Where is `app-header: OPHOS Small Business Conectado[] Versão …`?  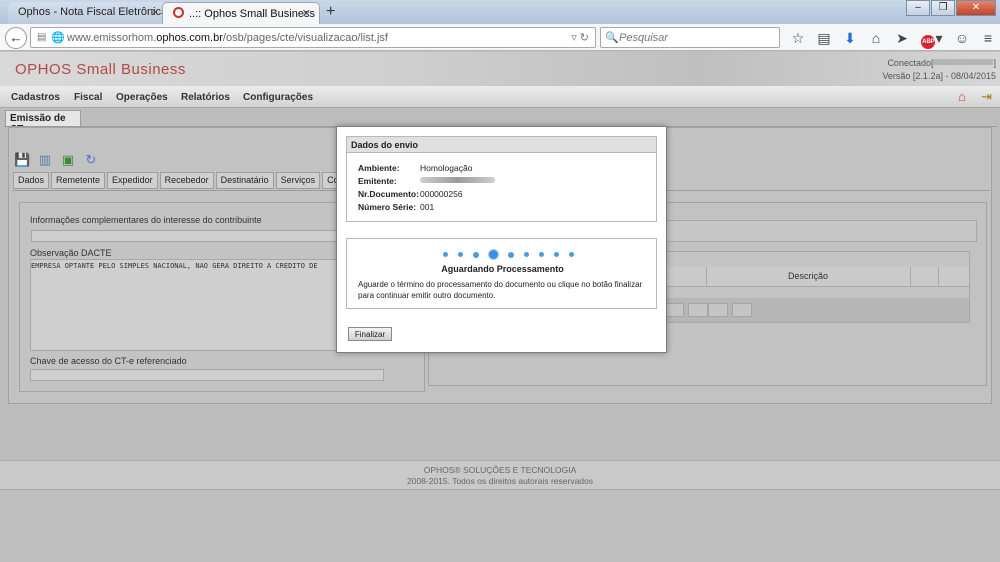 app-header: OPHOS Small Business Conectado[] Versão … is located at coordinates (500, 69).